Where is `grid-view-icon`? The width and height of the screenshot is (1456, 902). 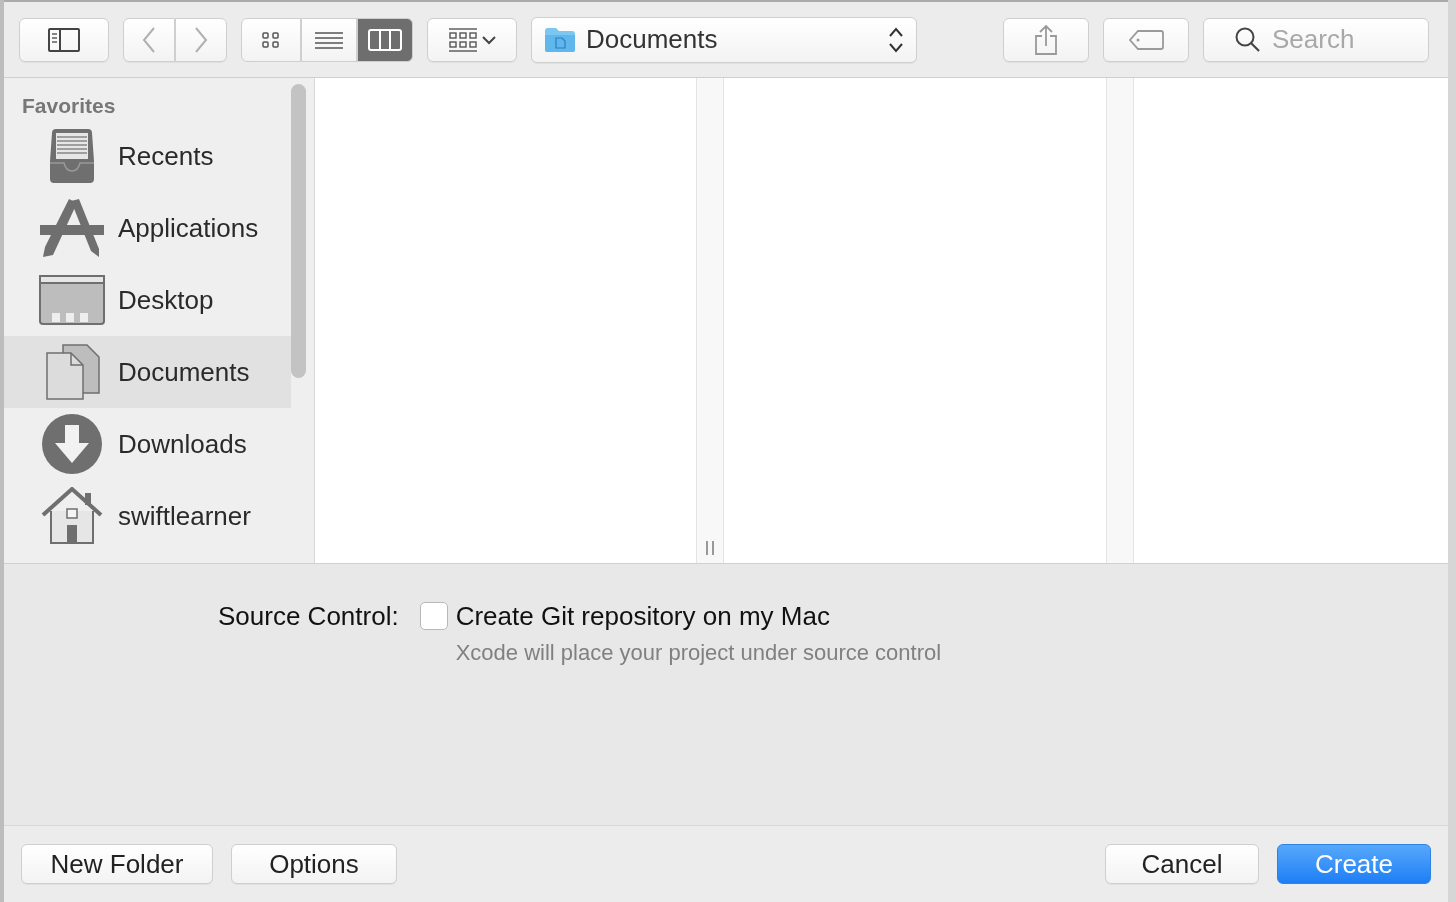 grid-view-icon is located at coordinates (271, 39).